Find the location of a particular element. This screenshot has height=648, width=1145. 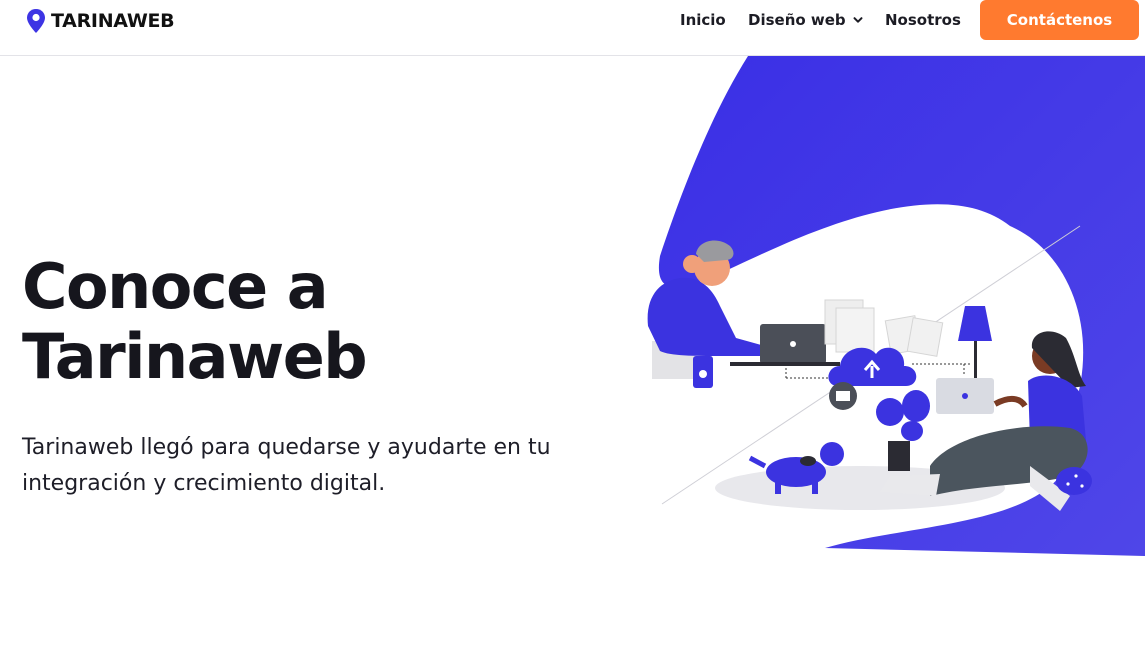

contact-button: Contáctenos is located at coordinates (1059, 20).